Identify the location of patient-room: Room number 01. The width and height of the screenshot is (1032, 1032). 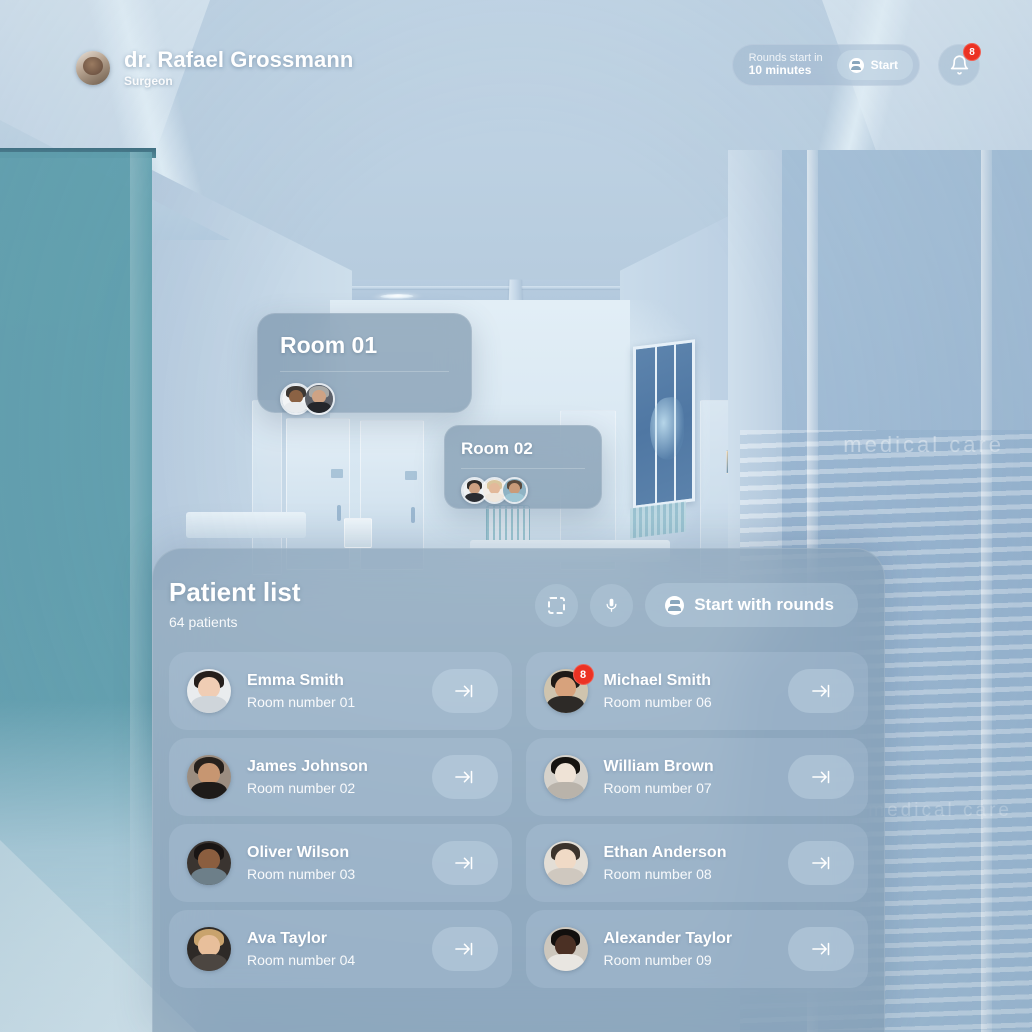
(301, 702).